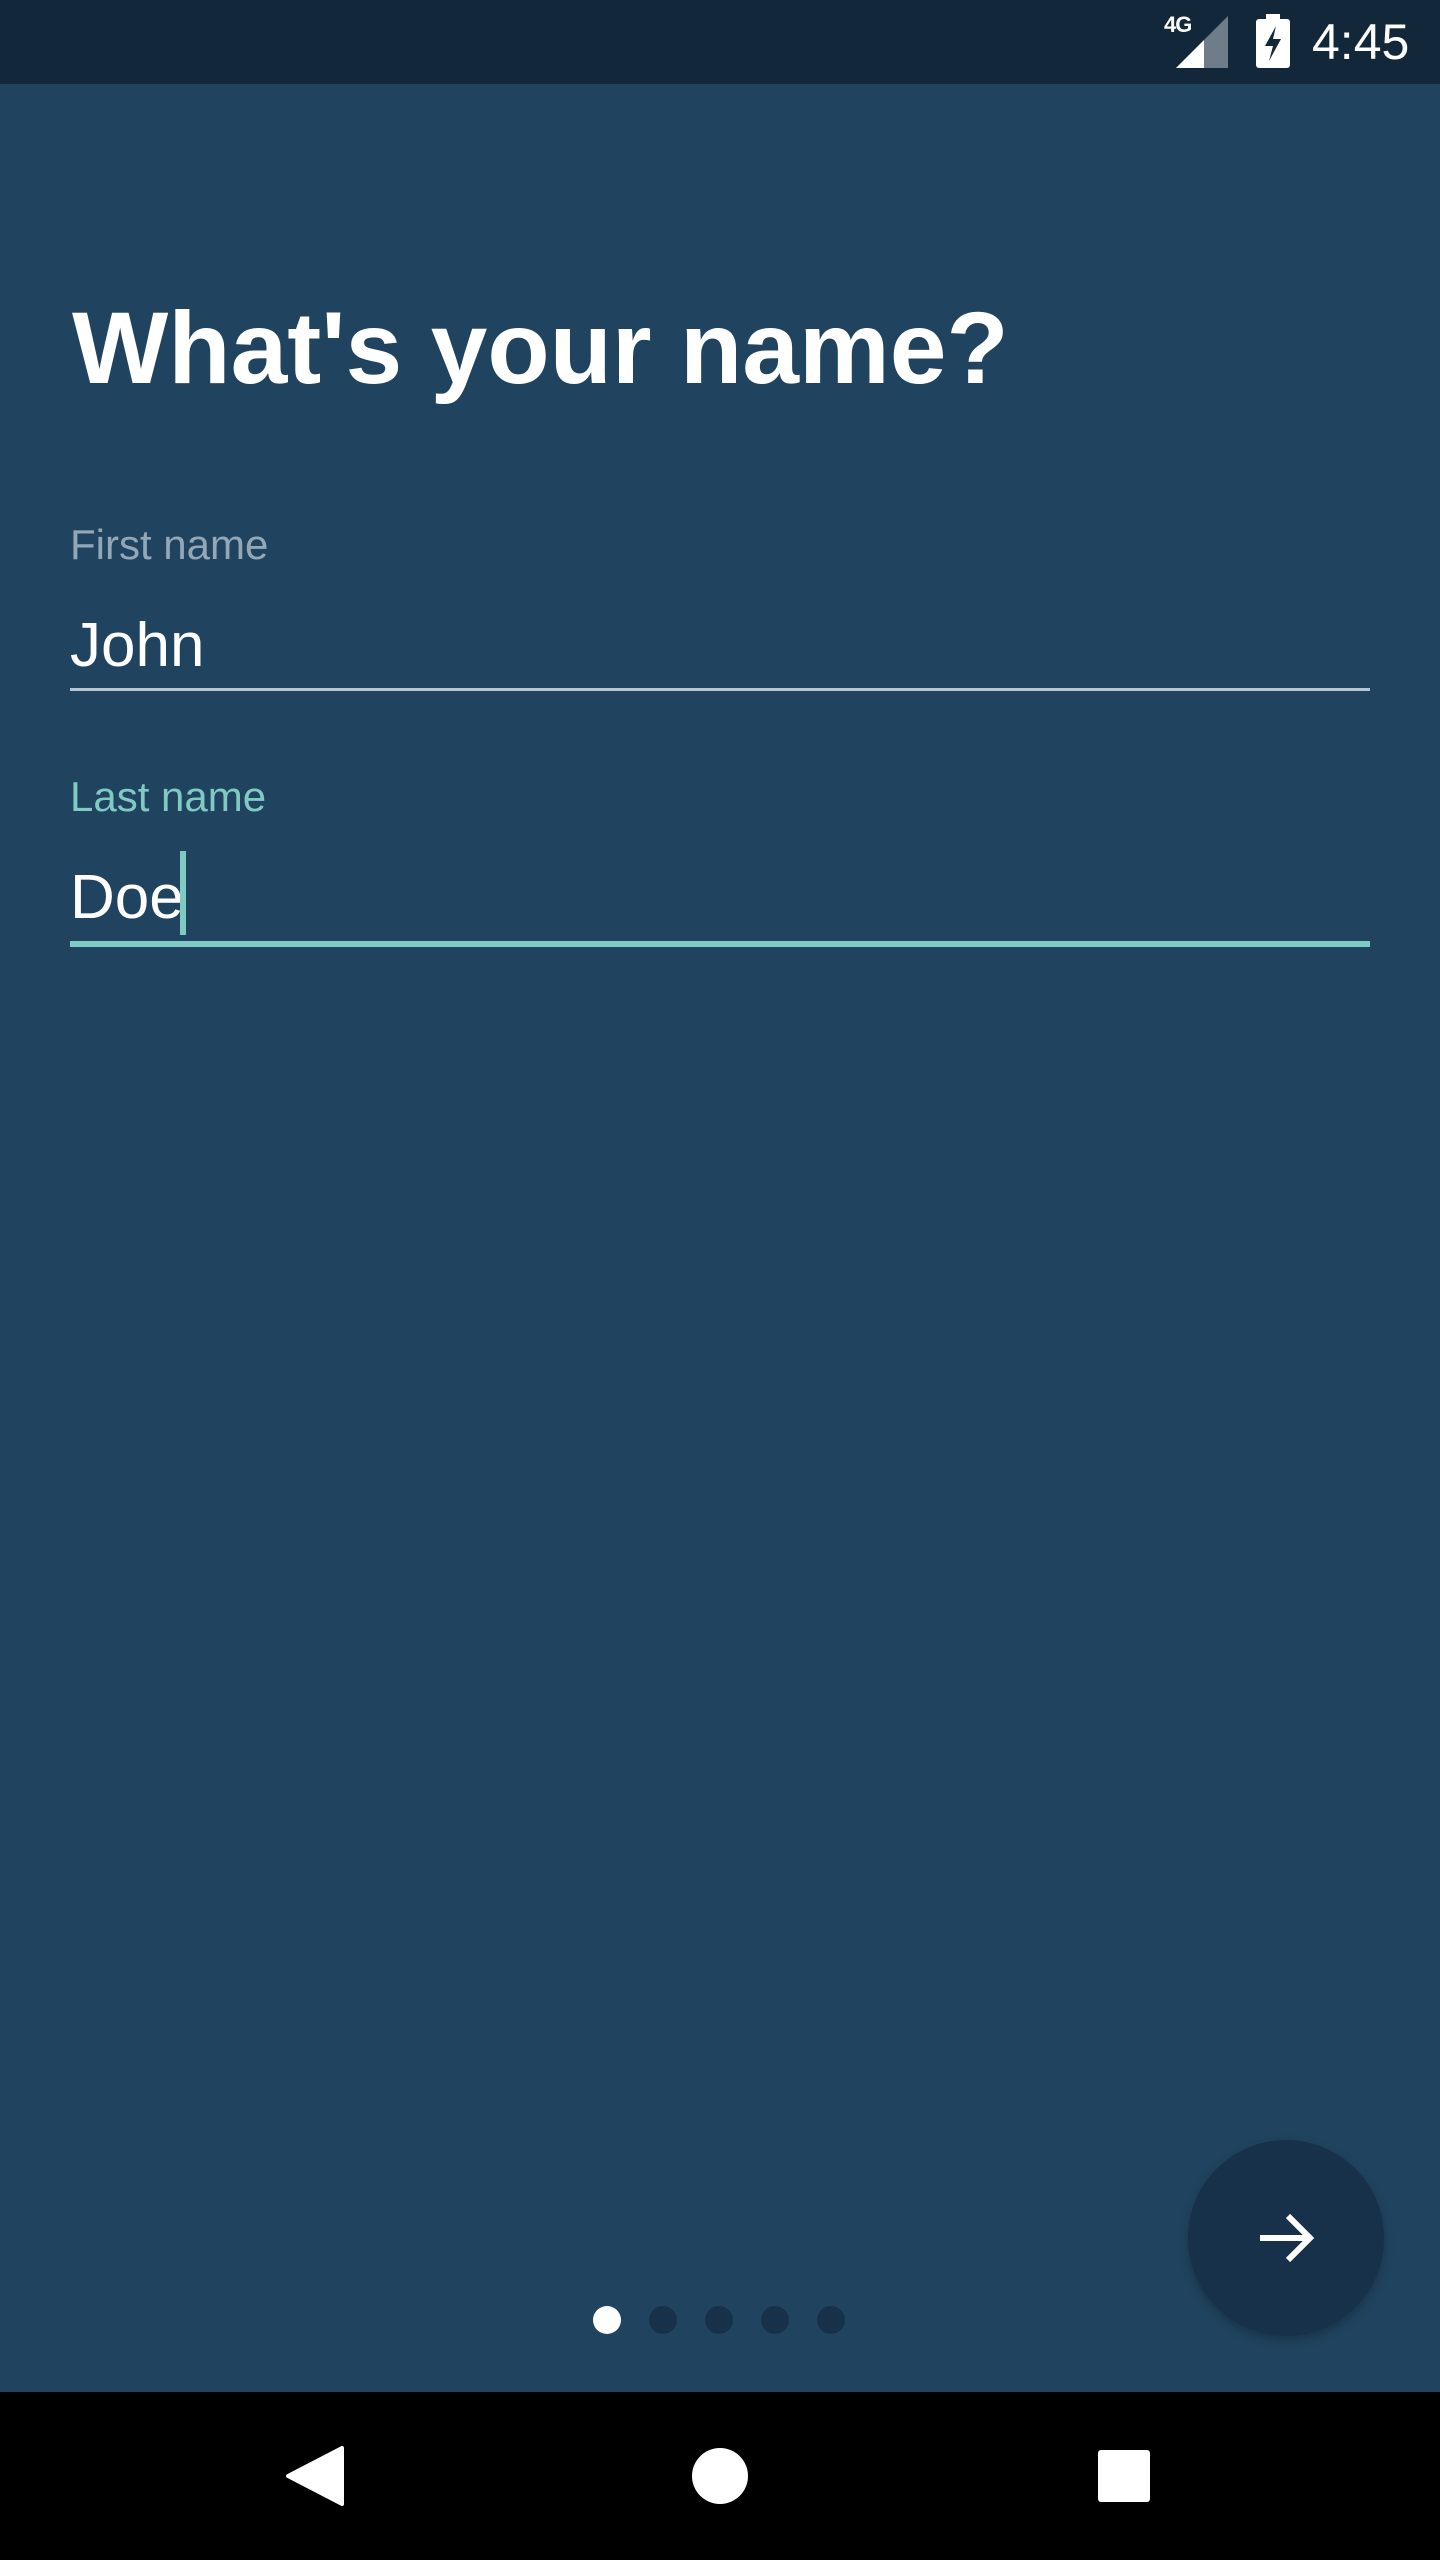  Describe the element at coordinates (720, 42) in the screenshot. I see `status-bar: 4G 4:45` at that location.